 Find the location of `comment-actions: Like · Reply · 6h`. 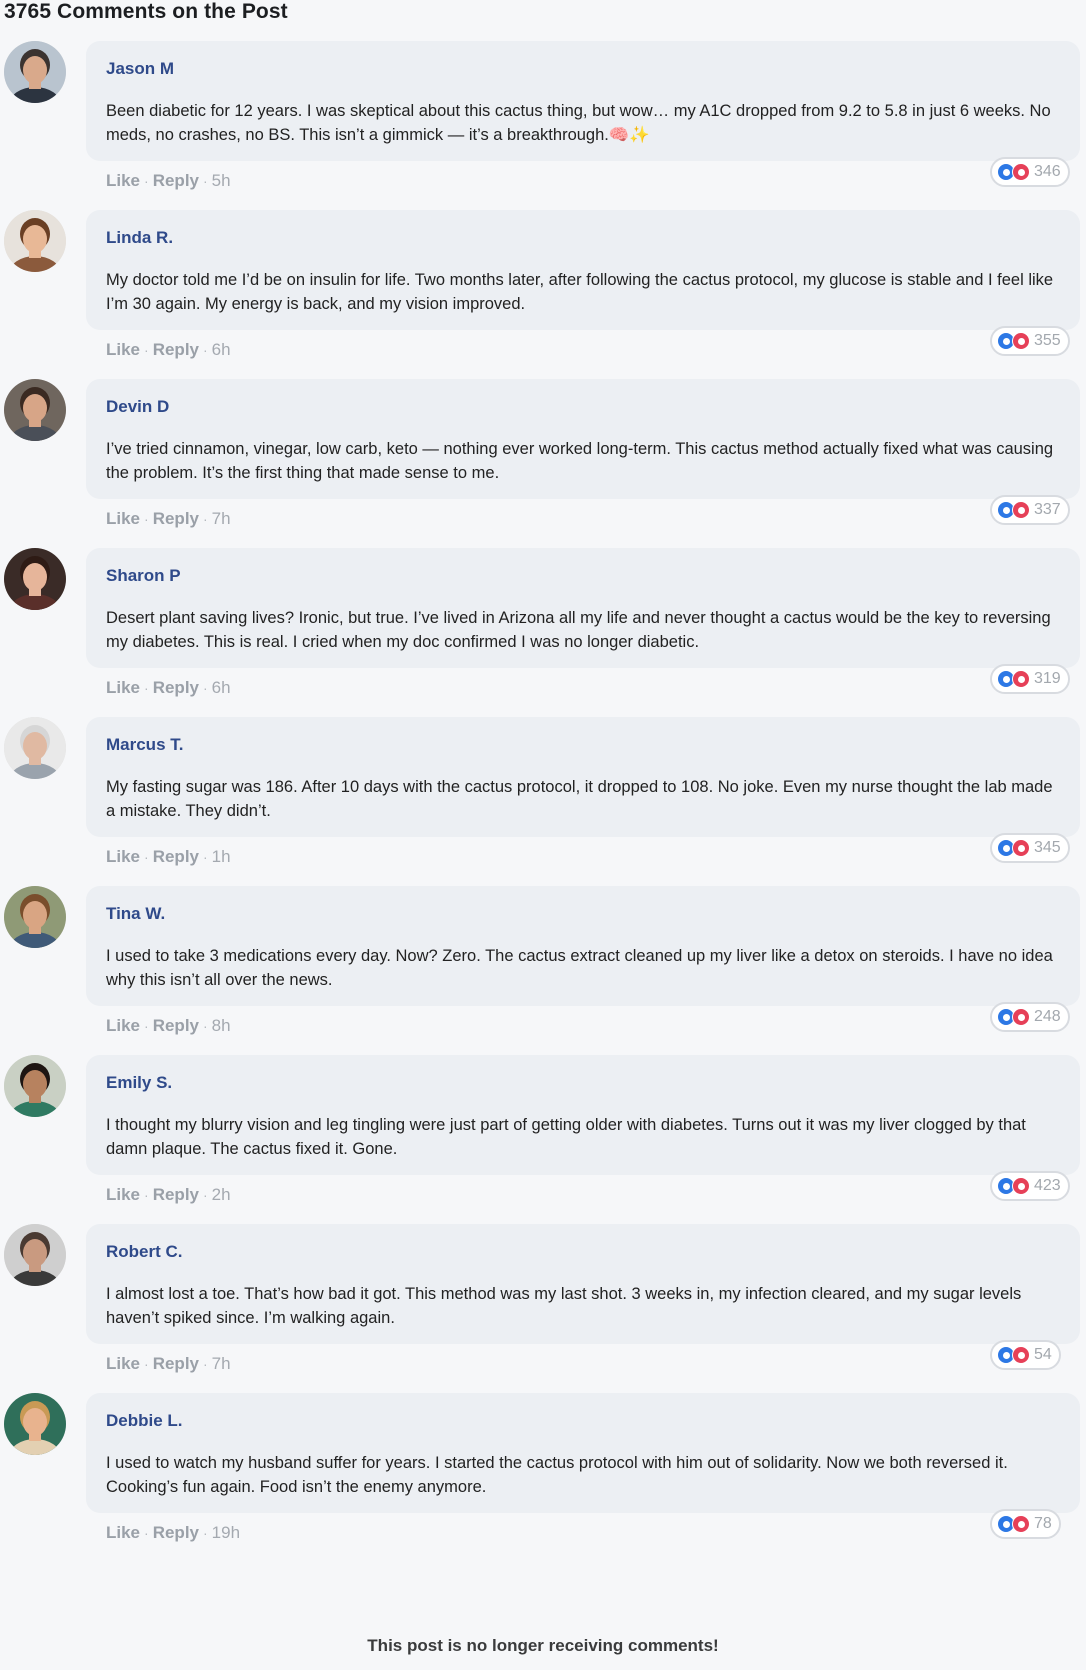

comment-actions: Like · Reply · 6h is located at coordinates (168, 350).